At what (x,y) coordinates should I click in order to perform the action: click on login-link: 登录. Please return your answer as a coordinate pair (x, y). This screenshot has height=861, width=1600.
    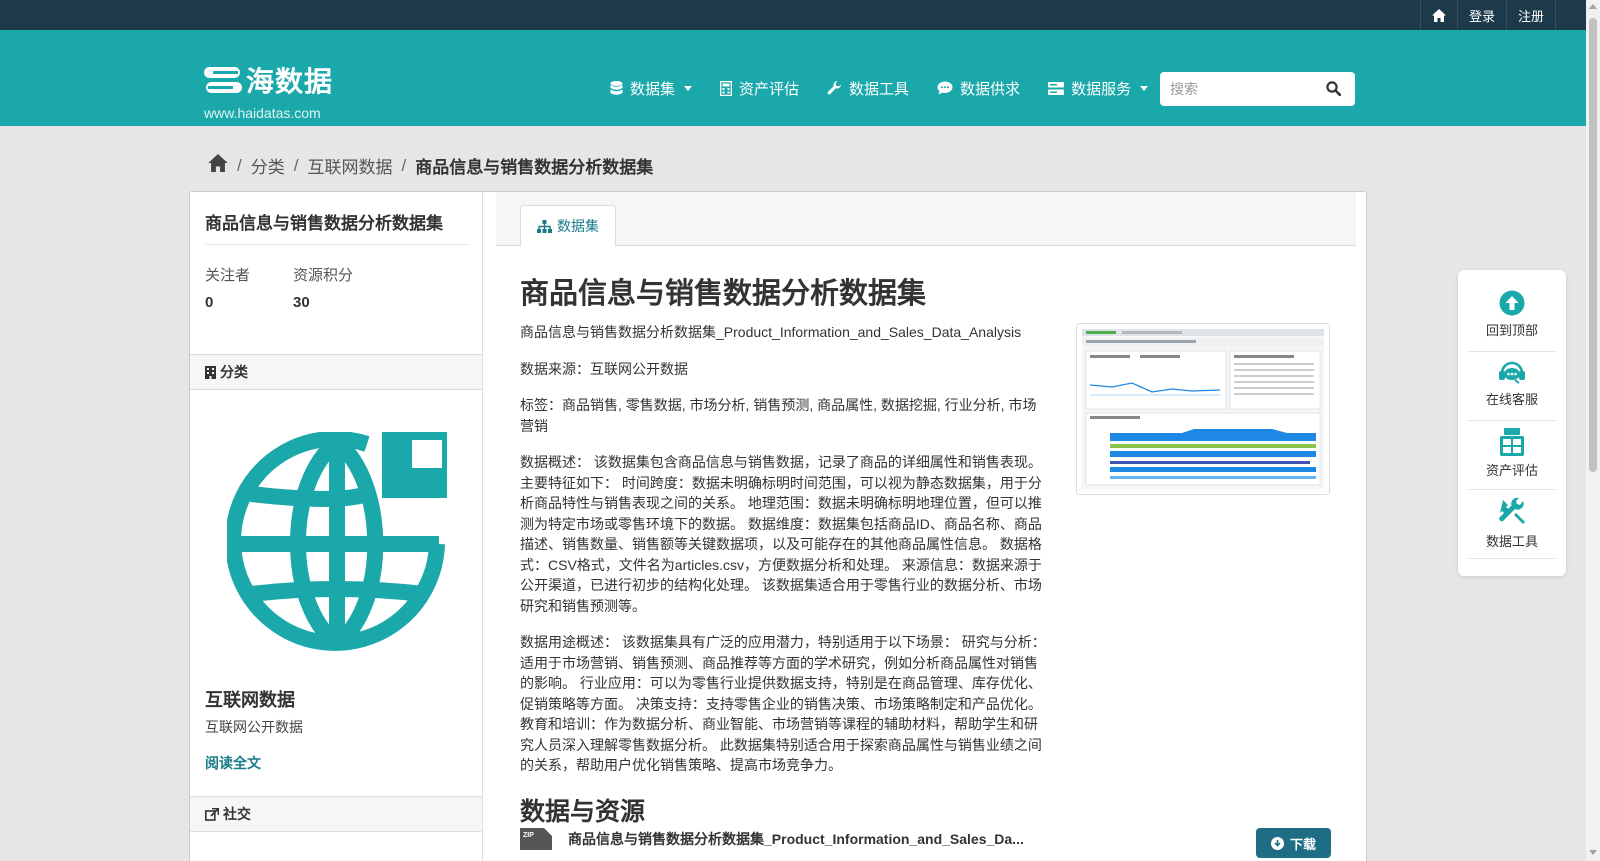
    Looking at the image, I should click on (1481, 15).